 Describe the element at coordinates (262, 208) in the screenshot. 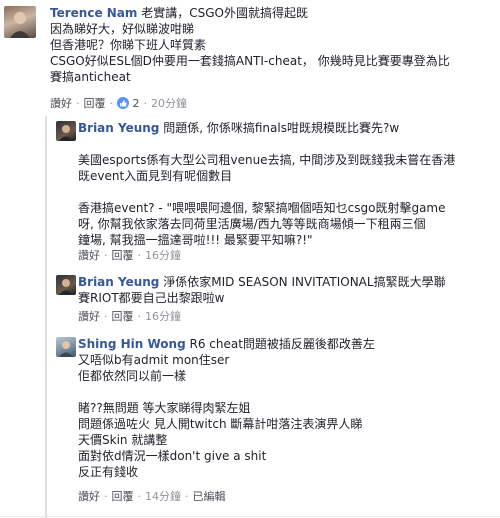

I see `reply-text-line: 香港搞event? - "喂喂喂阿邊個, 黎緊搞嗰個唔知乜csgo既射擊game` at that location.